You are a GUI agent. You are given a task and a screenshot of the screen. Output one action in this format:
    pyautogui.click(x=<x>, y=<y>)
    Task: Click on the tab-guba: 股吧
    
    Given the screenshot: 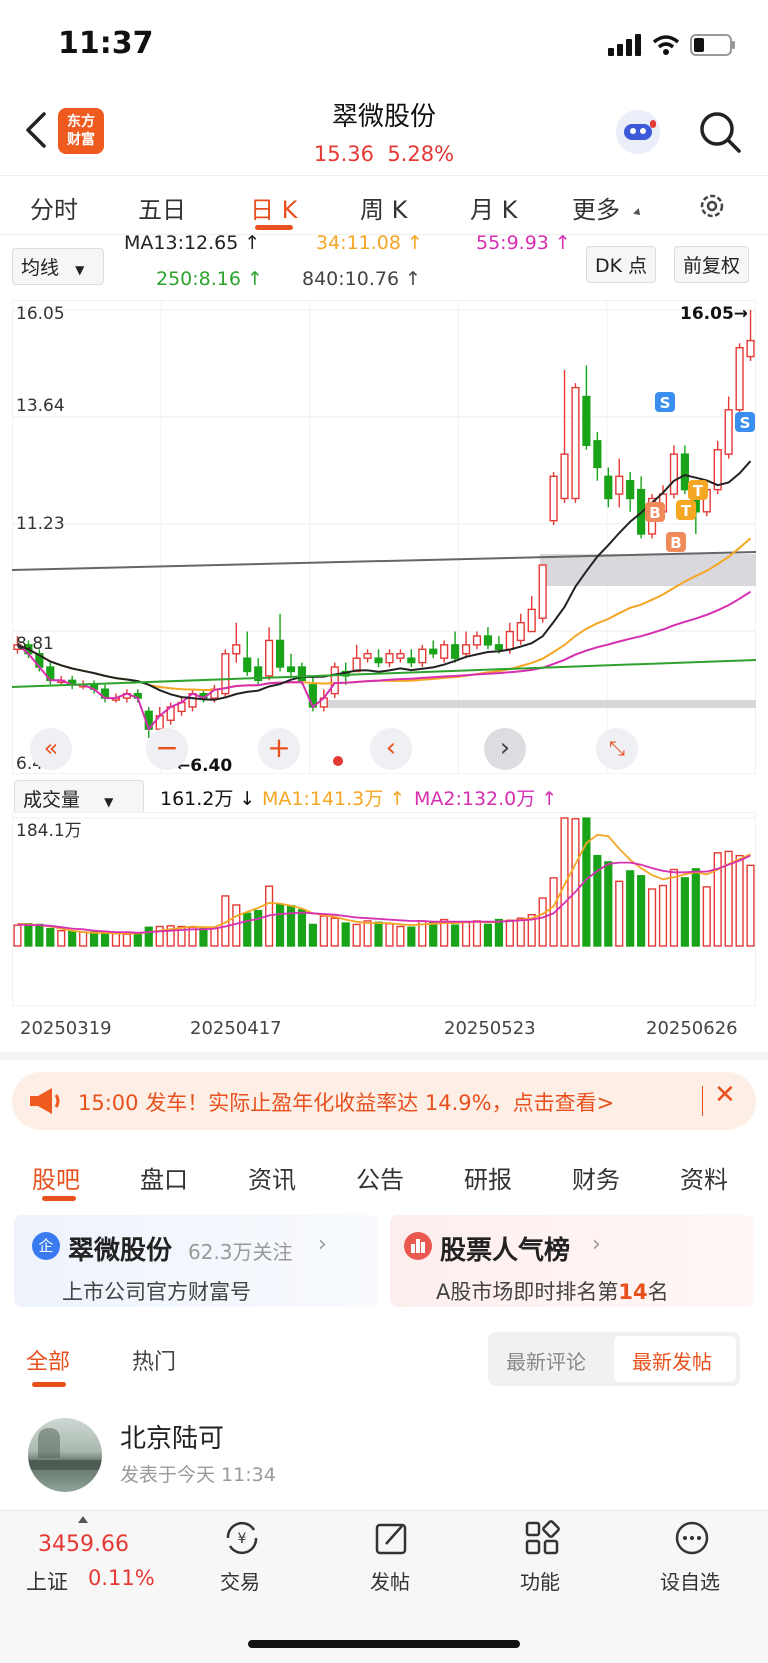 What is the action you would take?
    pyautogui.click(x=56, y=1177)
    